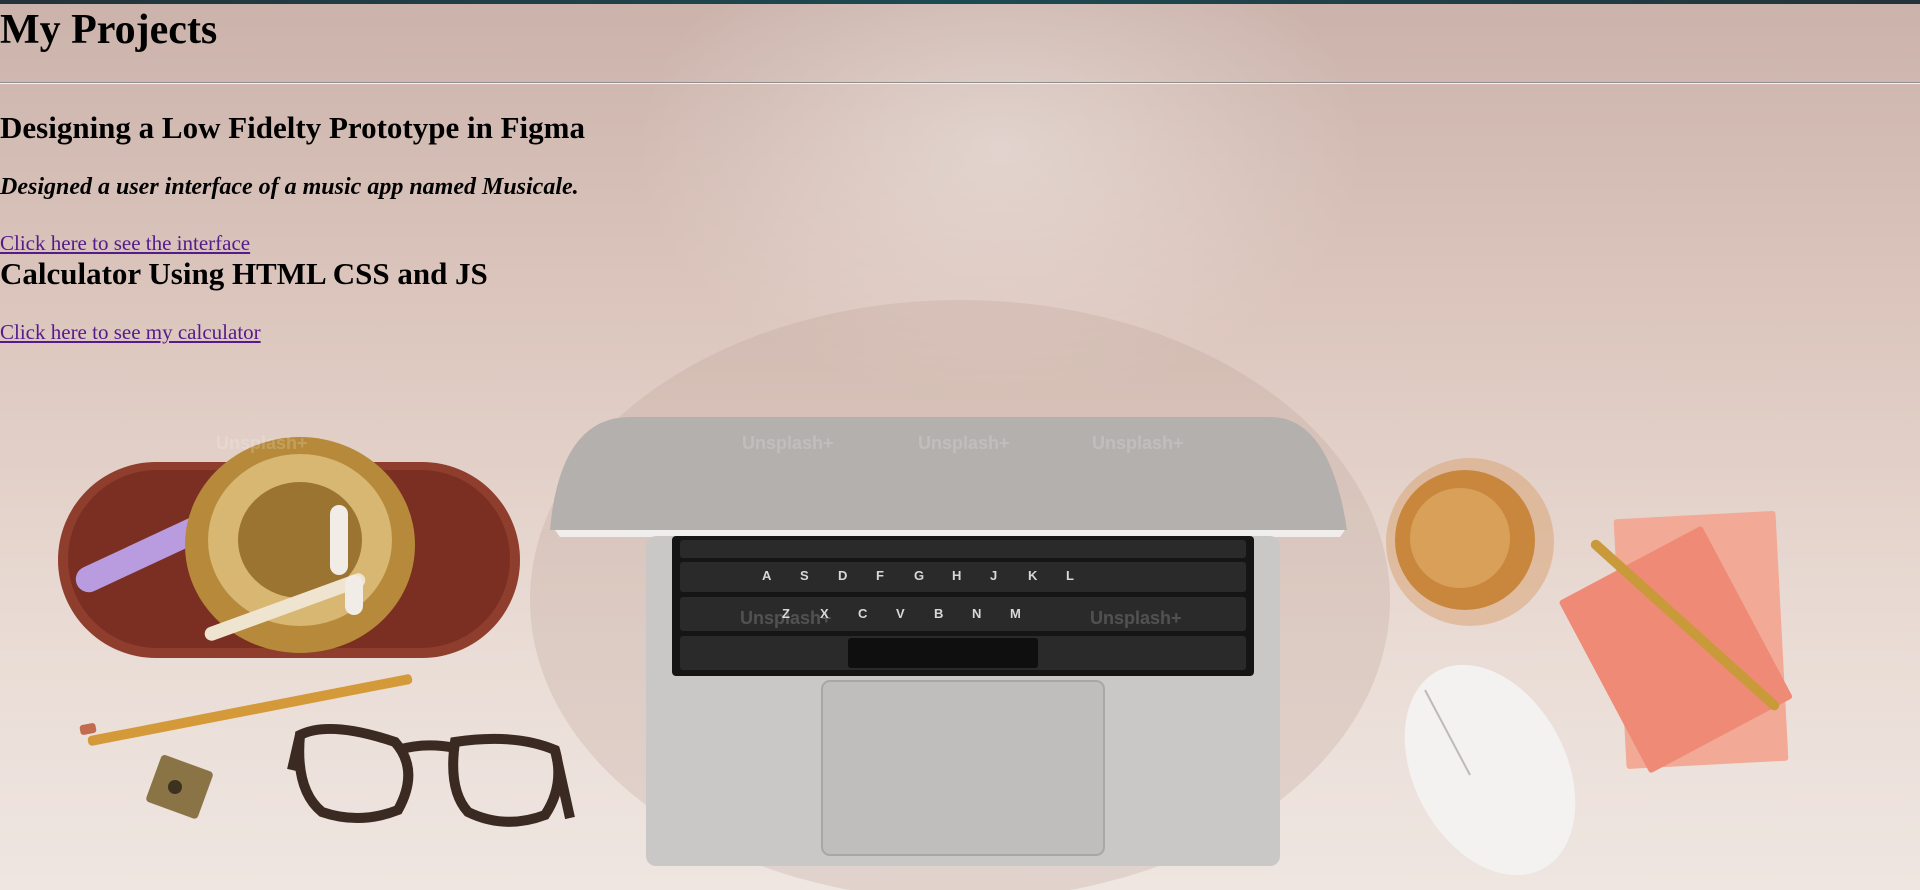 Image resolution: width=1920 pixels, height=890 pixels. What do you see at coordinates (1033, 575) in the screenshot?
I see `key-k: K` at bounding box center [1033, 575].